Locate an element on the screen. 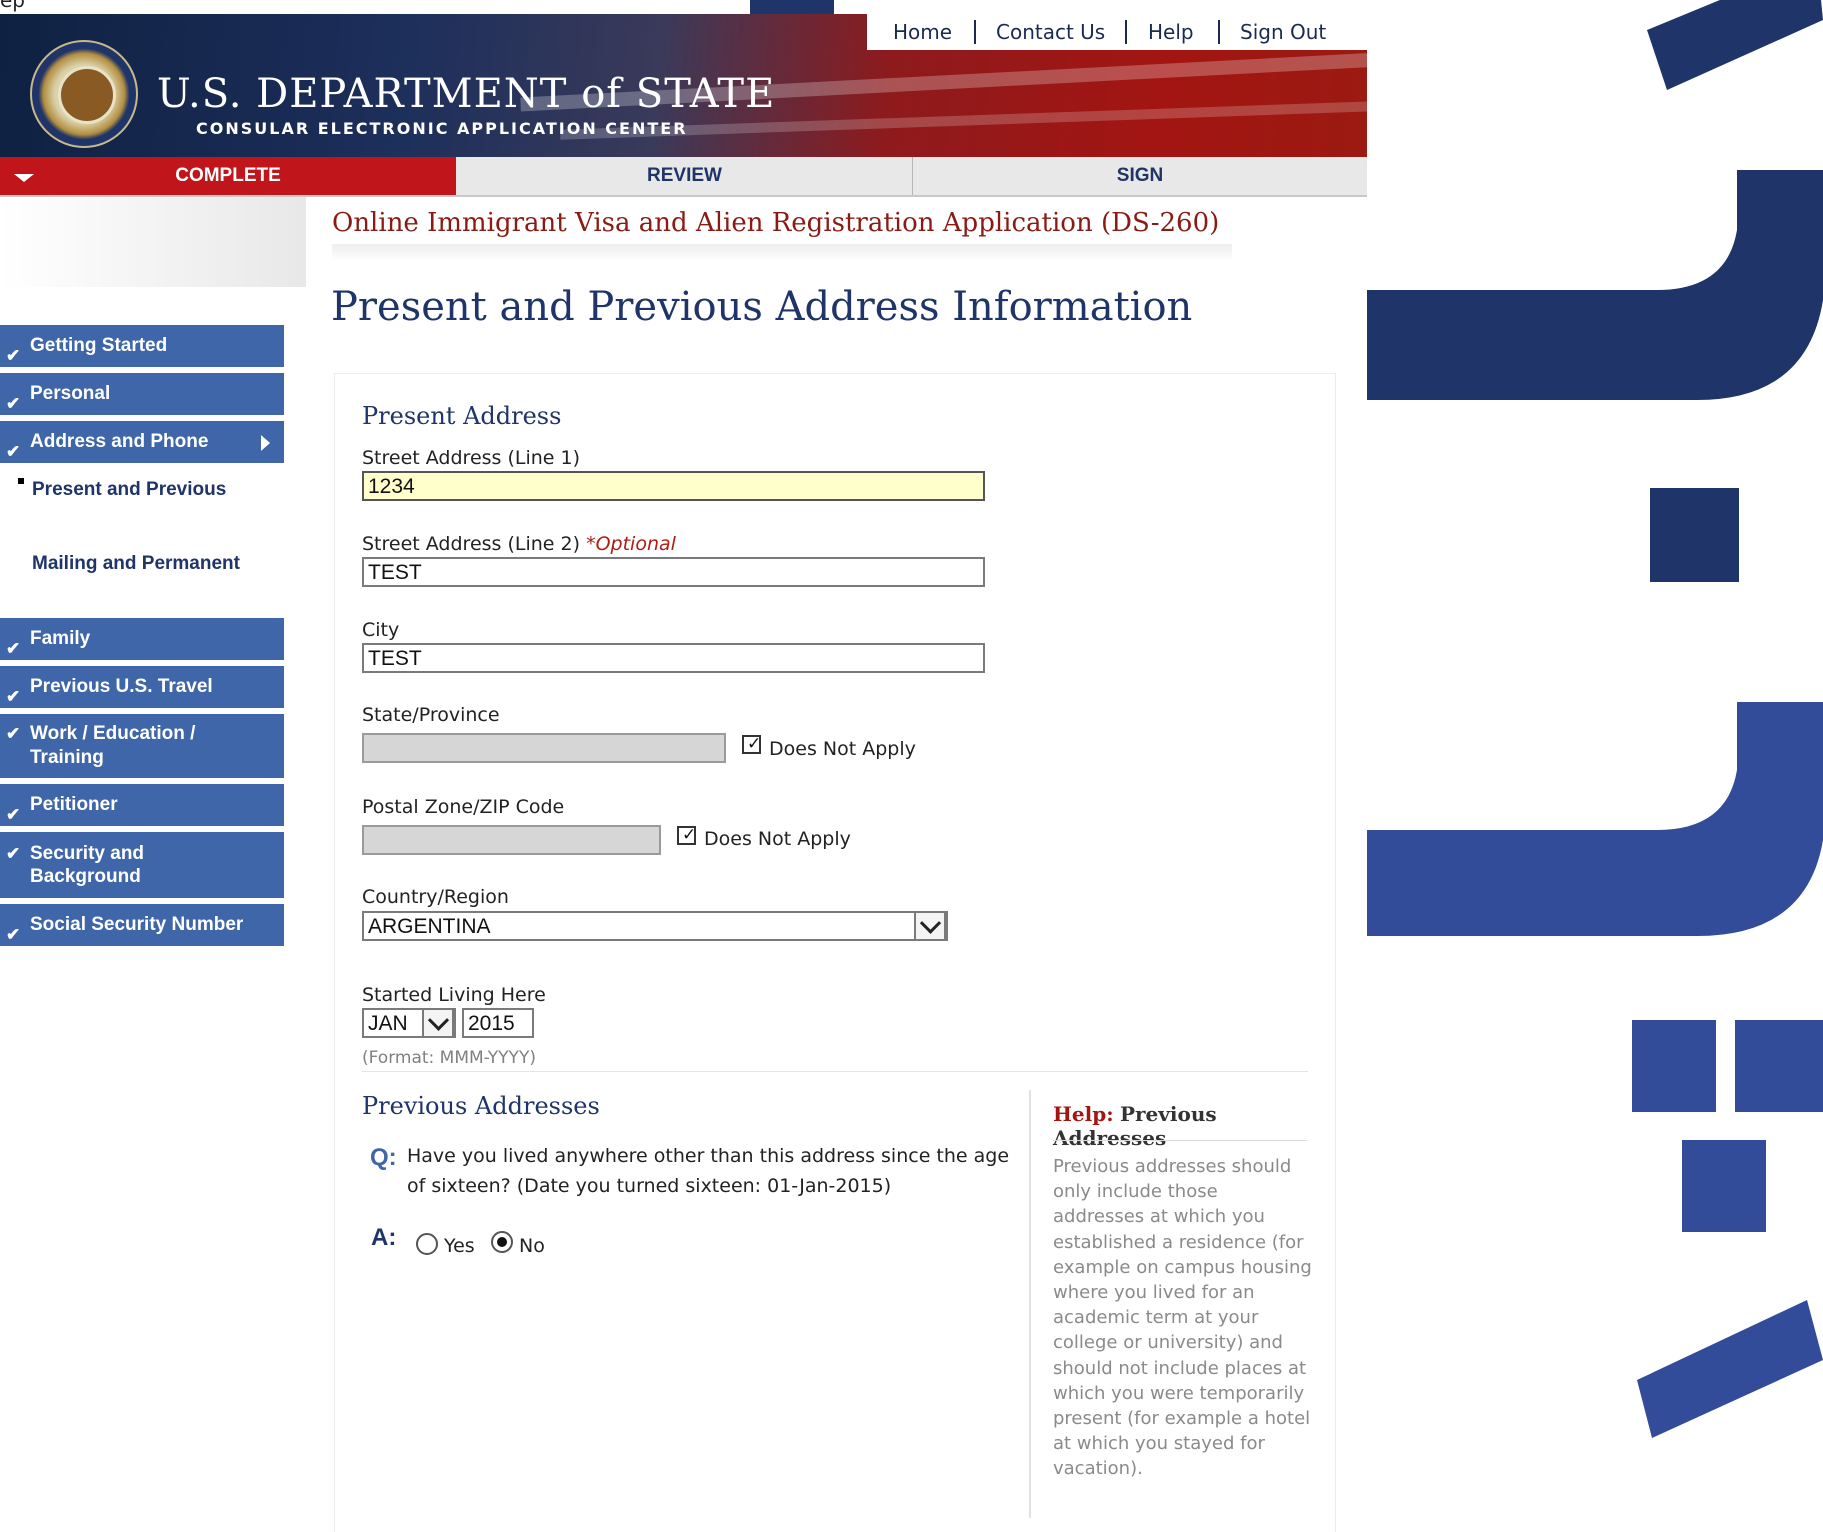 Image resolution: width=1823 pixels, height=1532 pixels. current-page-bullet is located at coordinates (21, 481).